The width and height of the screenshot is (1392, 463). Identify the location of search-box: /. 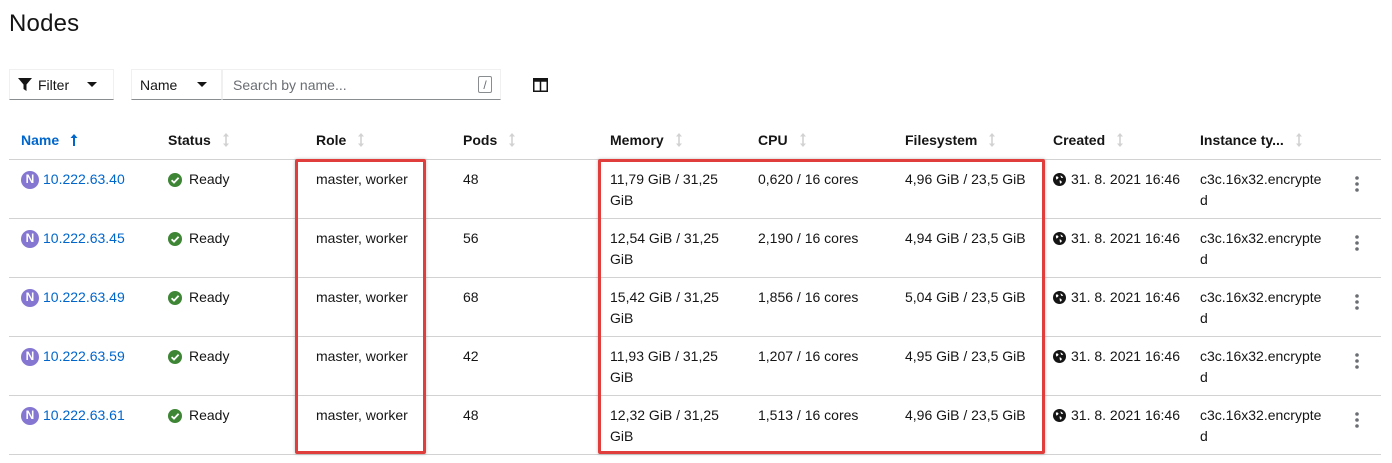
(361, 84).